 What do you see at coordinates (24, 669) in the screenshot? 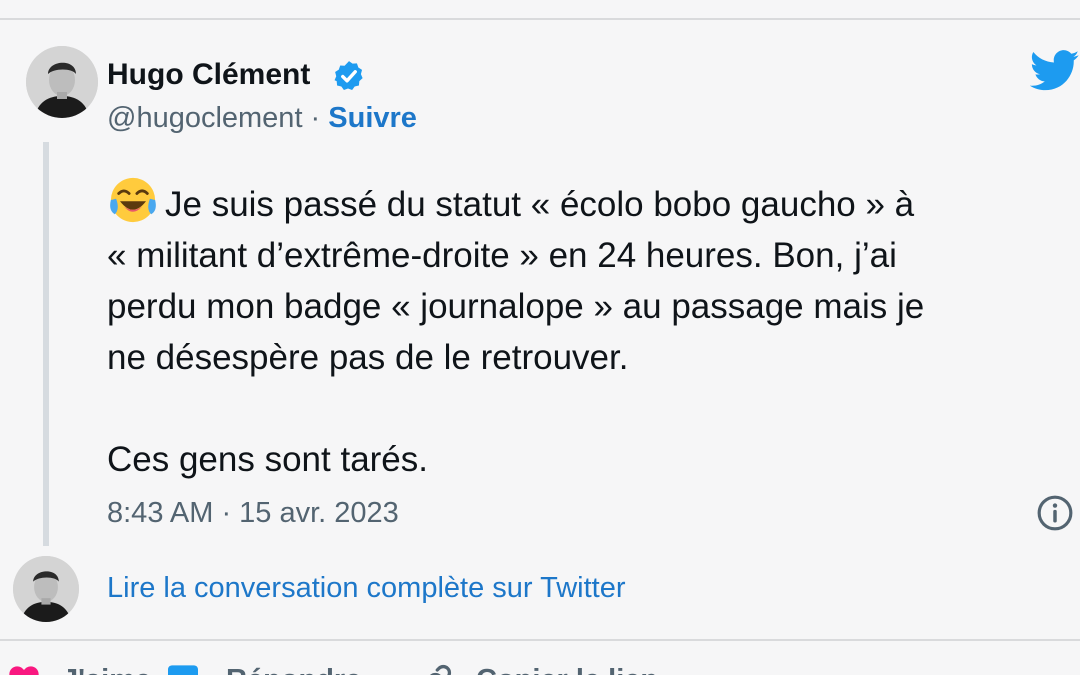
I see `heart-icon` at bounding box center [24, 669].